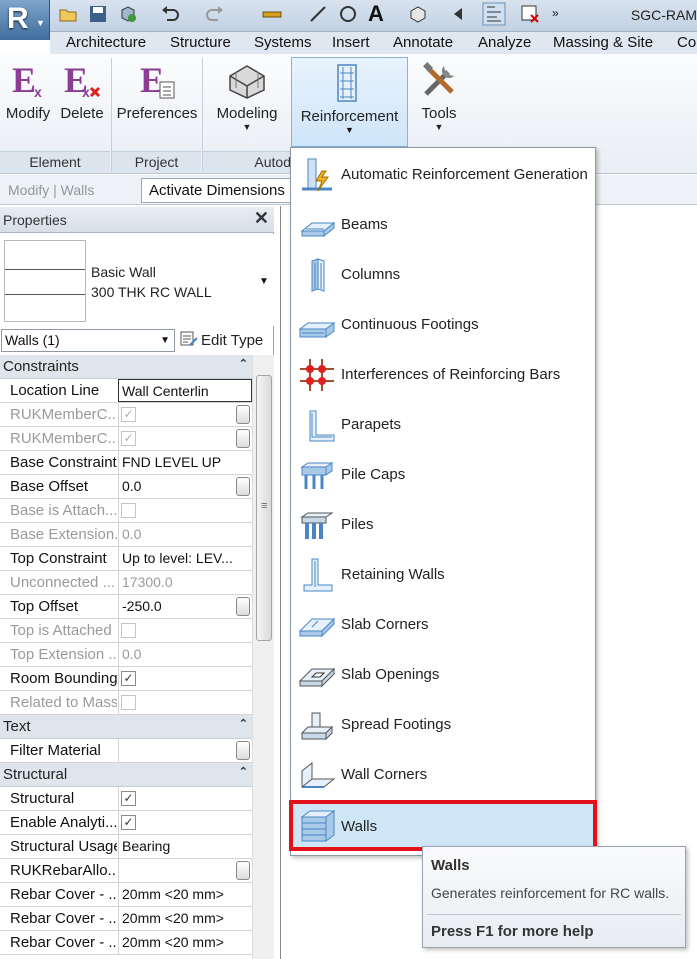  What do you see at coordinates (283, 42) in the screenshot?
I see `tab-systems: Systems` at bounding box center [283, 42].